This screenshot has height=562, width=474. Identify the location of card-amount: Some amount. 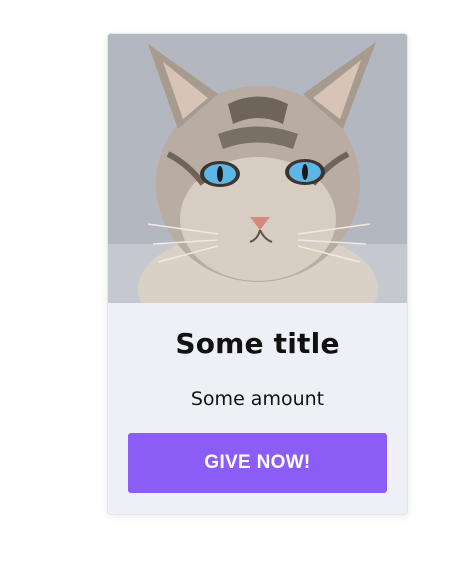
(257, 399).